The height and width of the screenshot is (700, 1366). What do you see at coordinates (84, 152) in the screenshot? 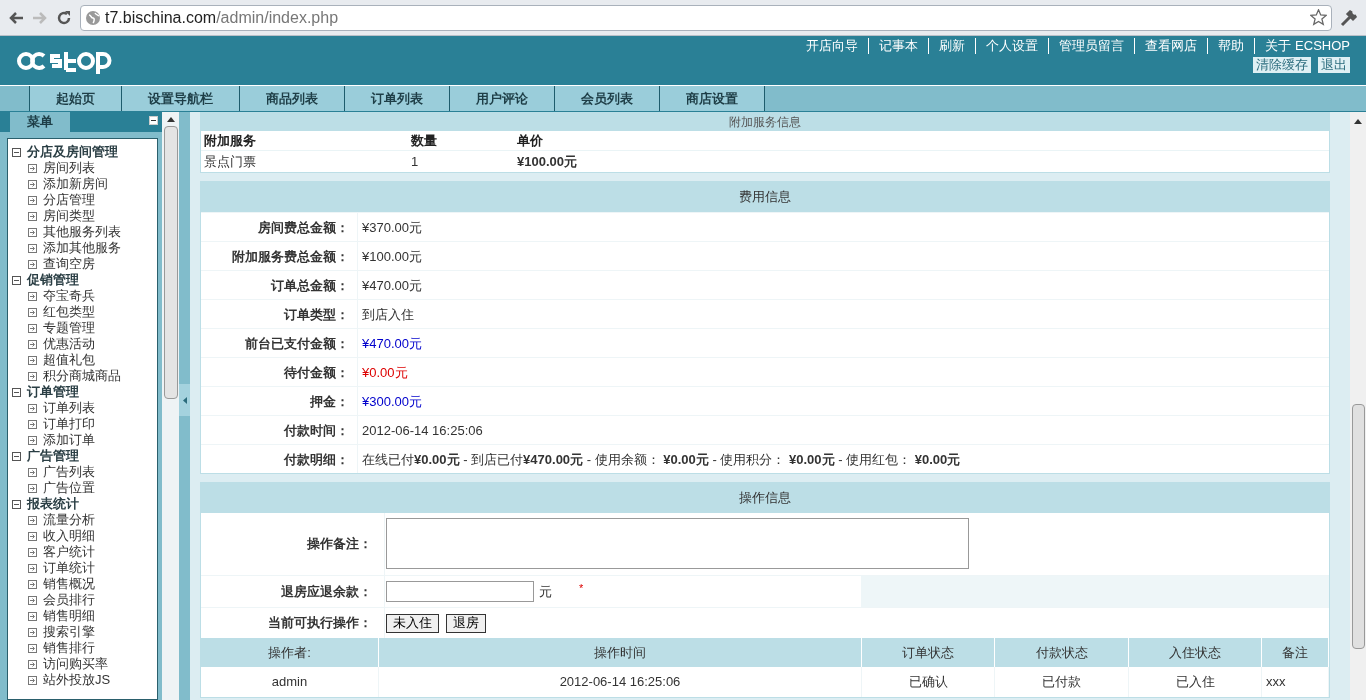
I see `menu-group: 分店及房间管理` at bounding box center [84, 152].